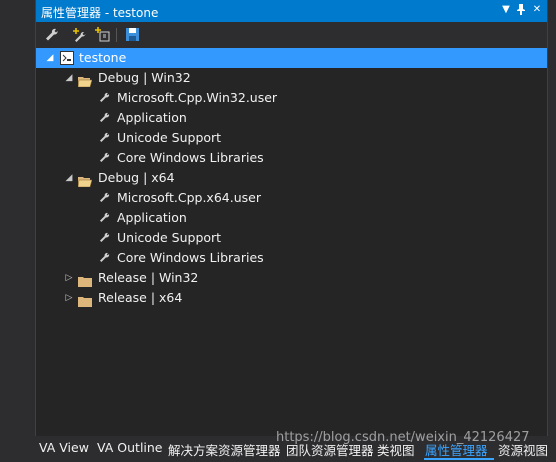 The height and width of the screenshot is (462, 556). Describe the element at coordinates (140, 297) in the screenshot. I see `tree-group-label: Release | x64` at that location.